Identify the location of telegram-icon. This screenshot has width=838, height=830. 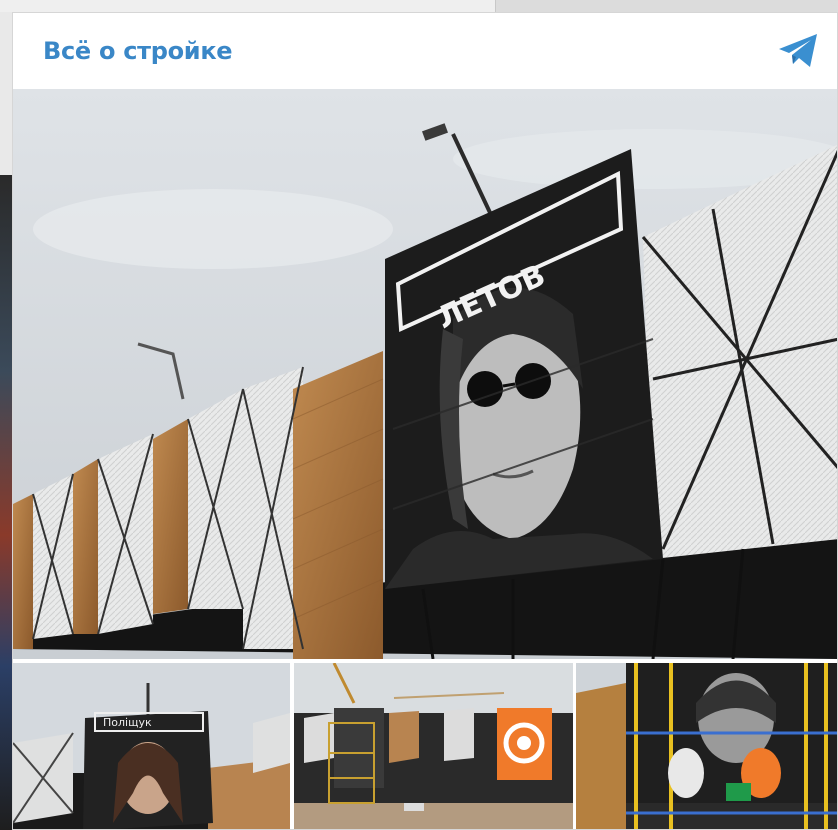
(799, 51).